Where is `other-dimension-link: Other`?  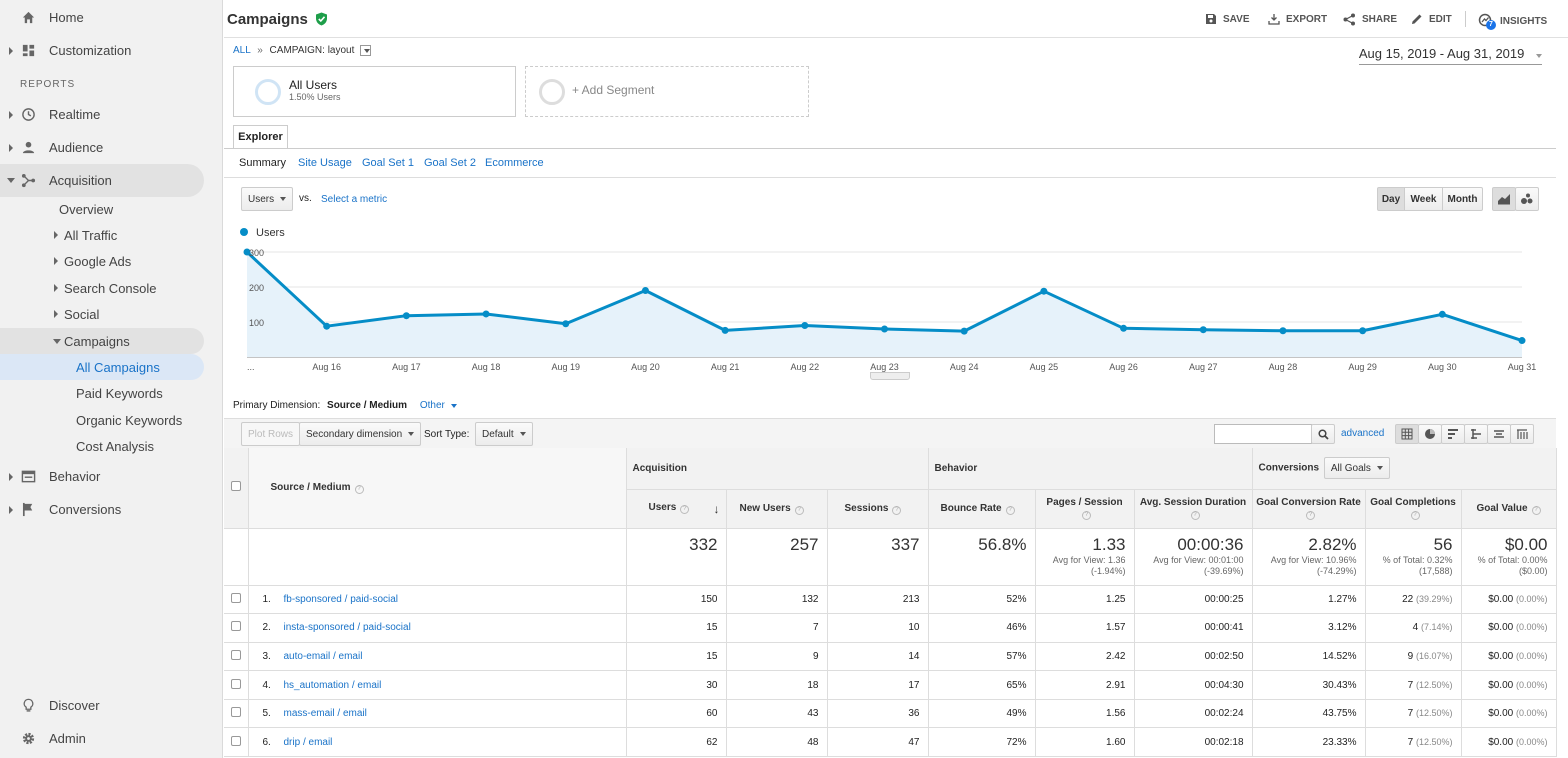
other-dimension-link: Other is located at coordinates (432, 405).